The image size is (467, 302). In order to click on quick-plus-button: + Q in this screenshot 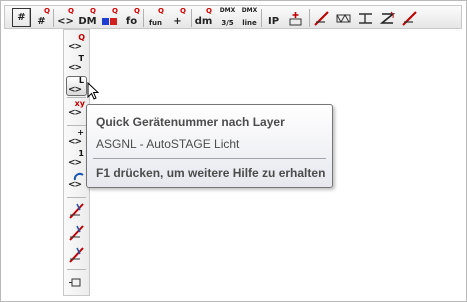, I will do `click(177, 17)`.